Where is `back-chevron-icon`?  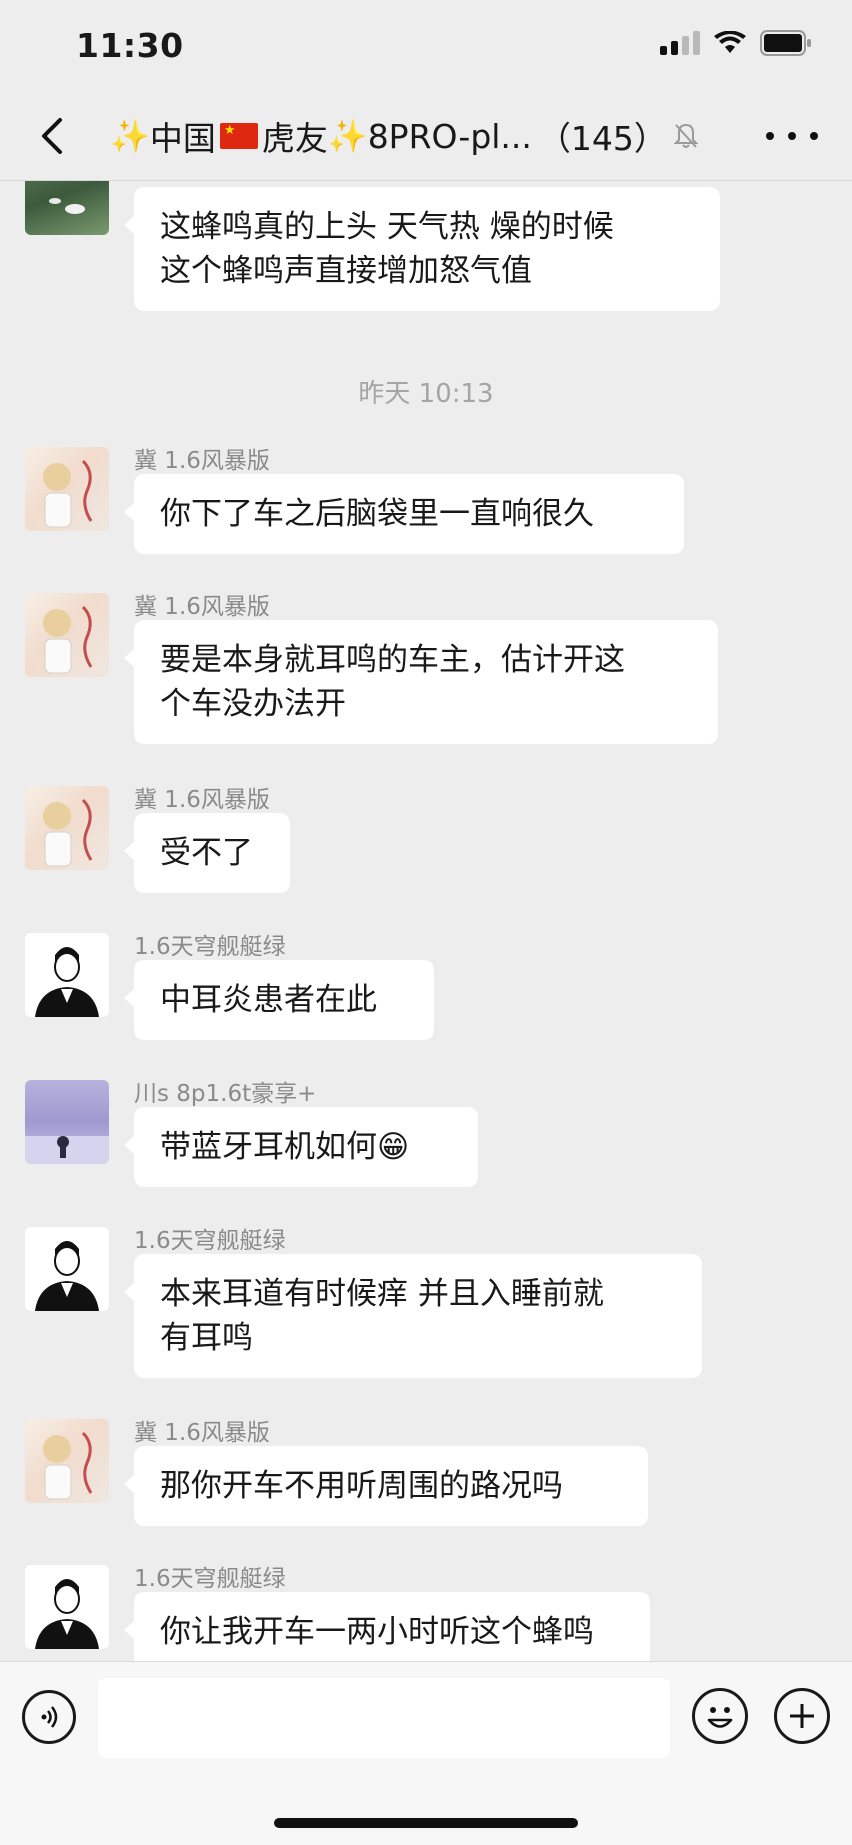
back-chevron-icon is located at coordinates (52, 136).